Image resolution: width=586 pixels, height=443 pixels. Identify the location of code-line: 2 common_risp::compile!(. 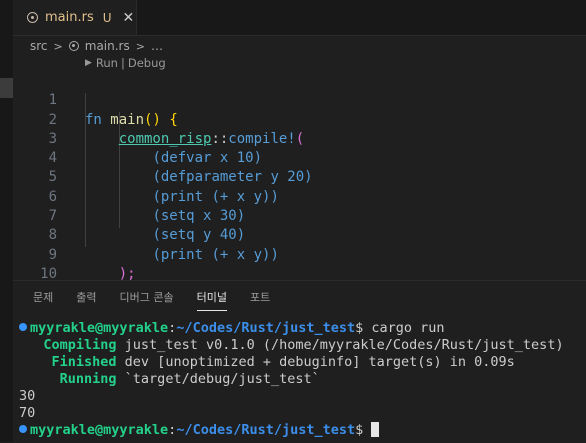
(299, 119).